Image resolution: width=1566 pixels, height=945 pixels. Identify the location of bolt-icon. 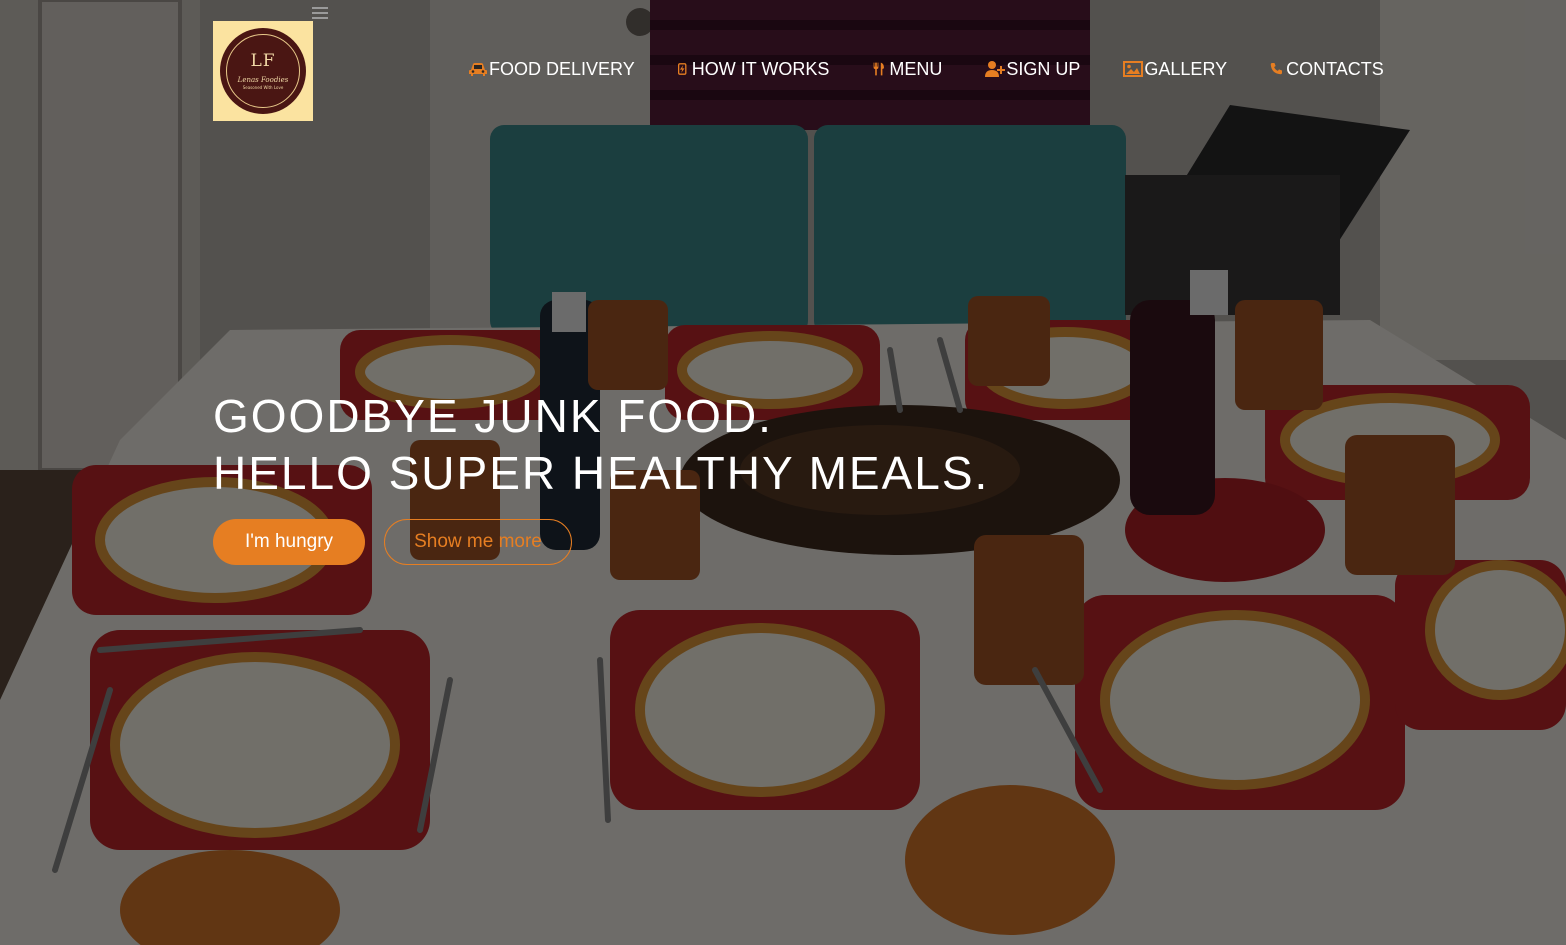
(682, 69).